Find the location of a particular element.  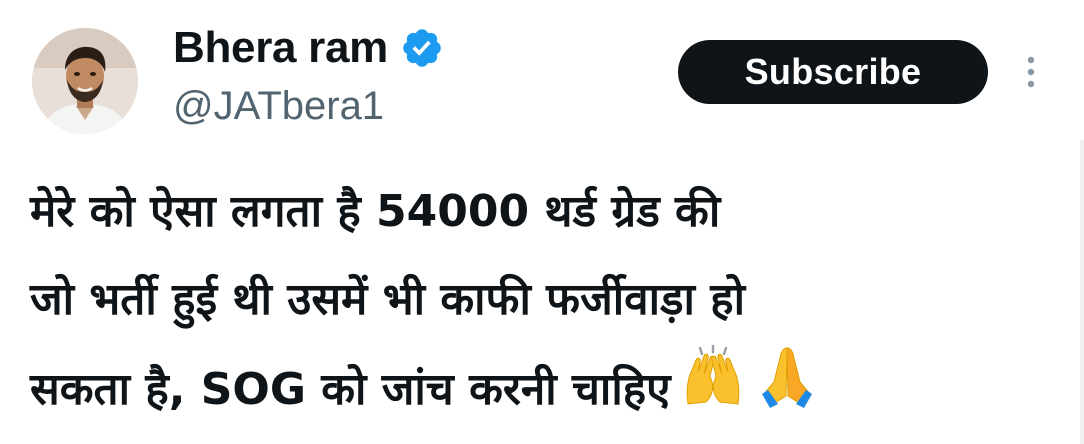

verified-badge-icon is located at coordinates (422, 48).